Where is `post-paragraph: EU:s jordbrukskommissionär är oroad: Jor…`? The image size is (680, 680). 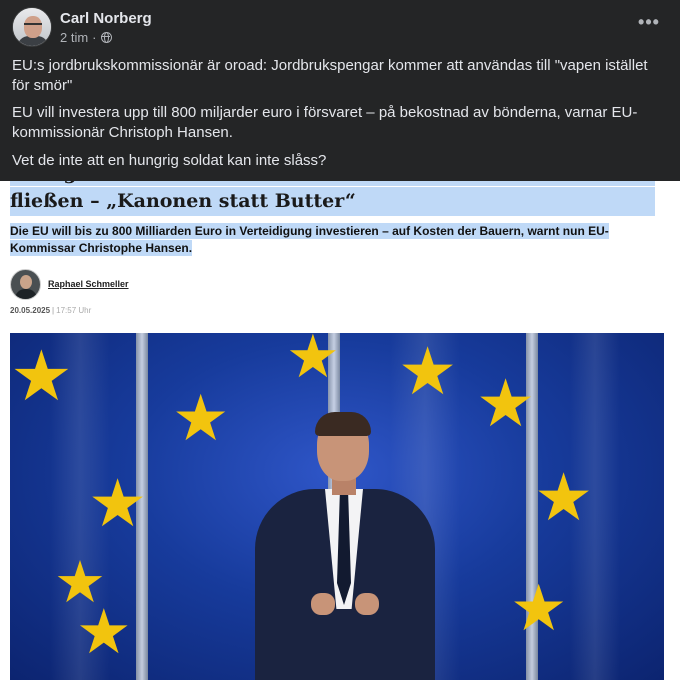
post-paragraph: EU:s jordbrukskommissionär är oroad: Jor… is located at coordinates (330, 75).